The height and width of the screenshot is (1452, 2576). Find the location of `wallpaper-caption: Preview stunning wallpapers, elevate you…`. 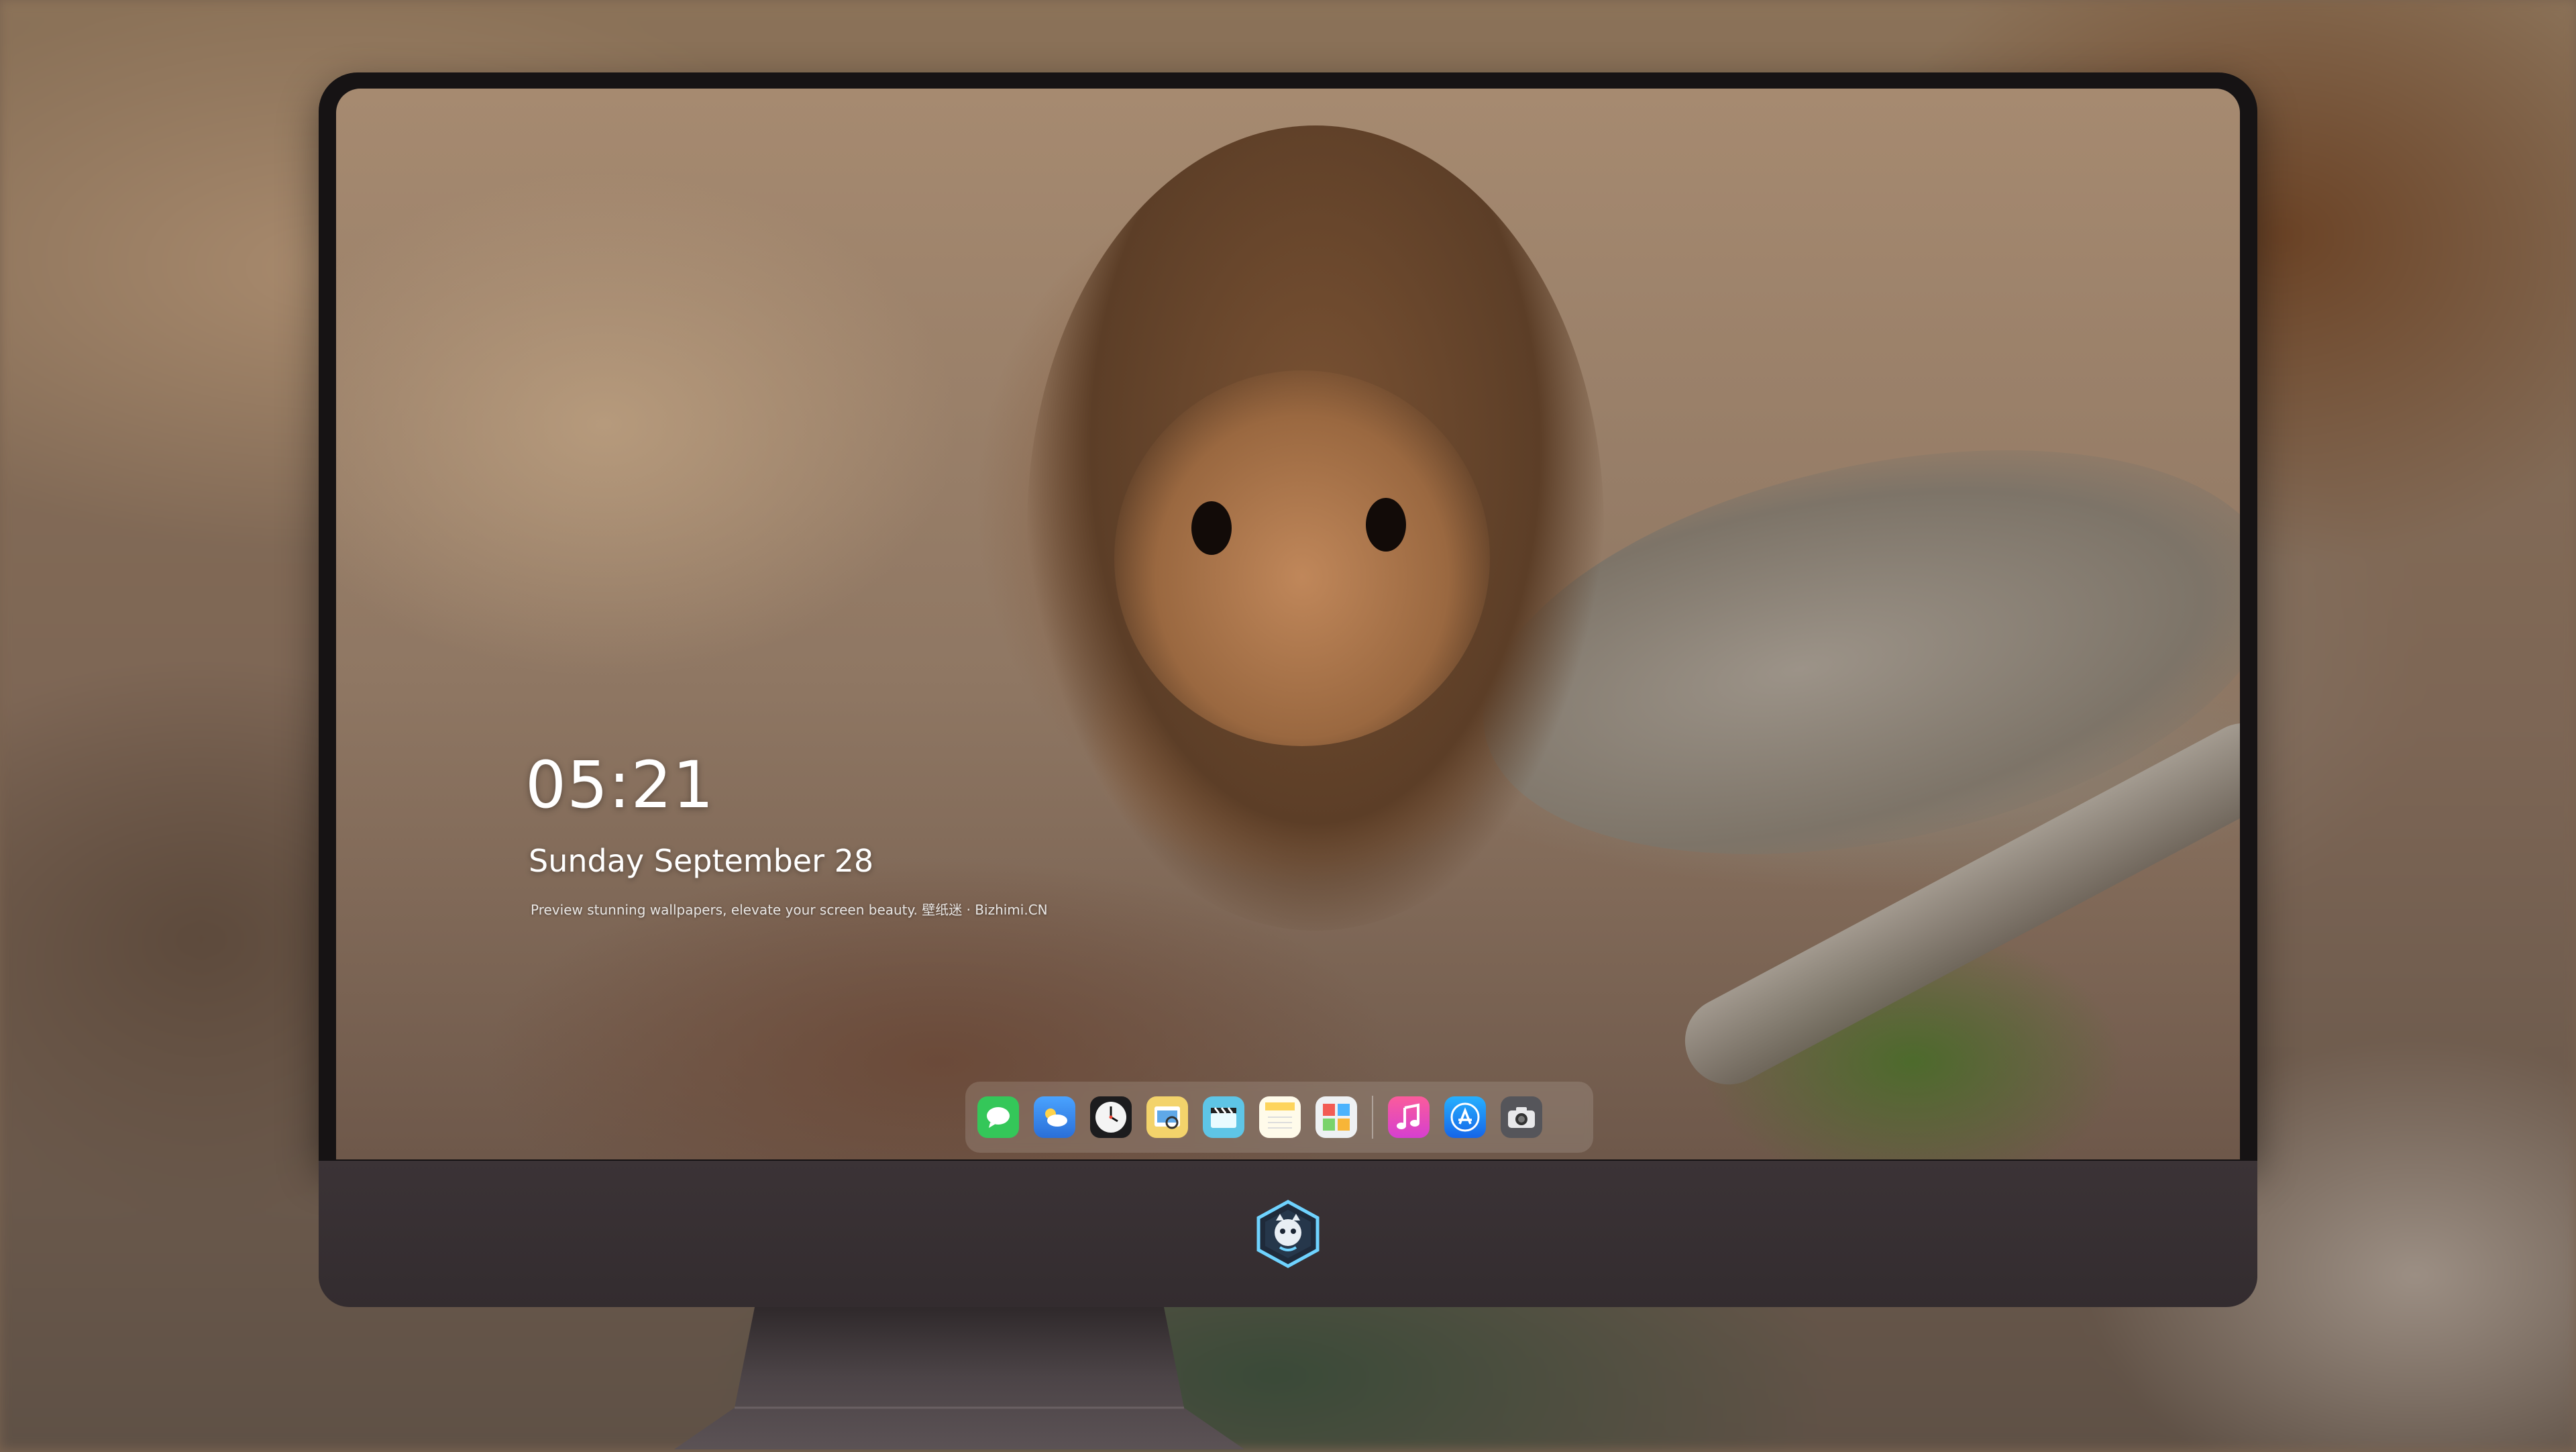

wallpaper-caption: Preview stunning wallpapers, elevate you… is located at coordinates (789, 910).